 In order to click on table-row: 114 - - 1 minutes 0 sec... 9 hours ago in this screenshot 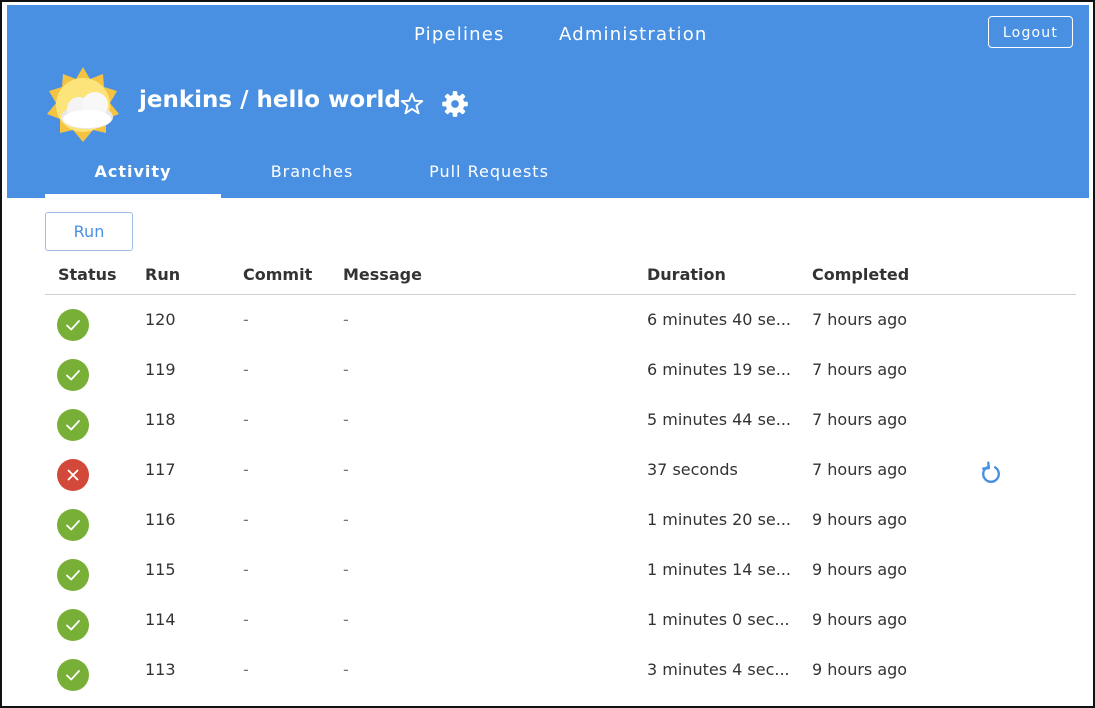, I will do `click(560, 620)`.